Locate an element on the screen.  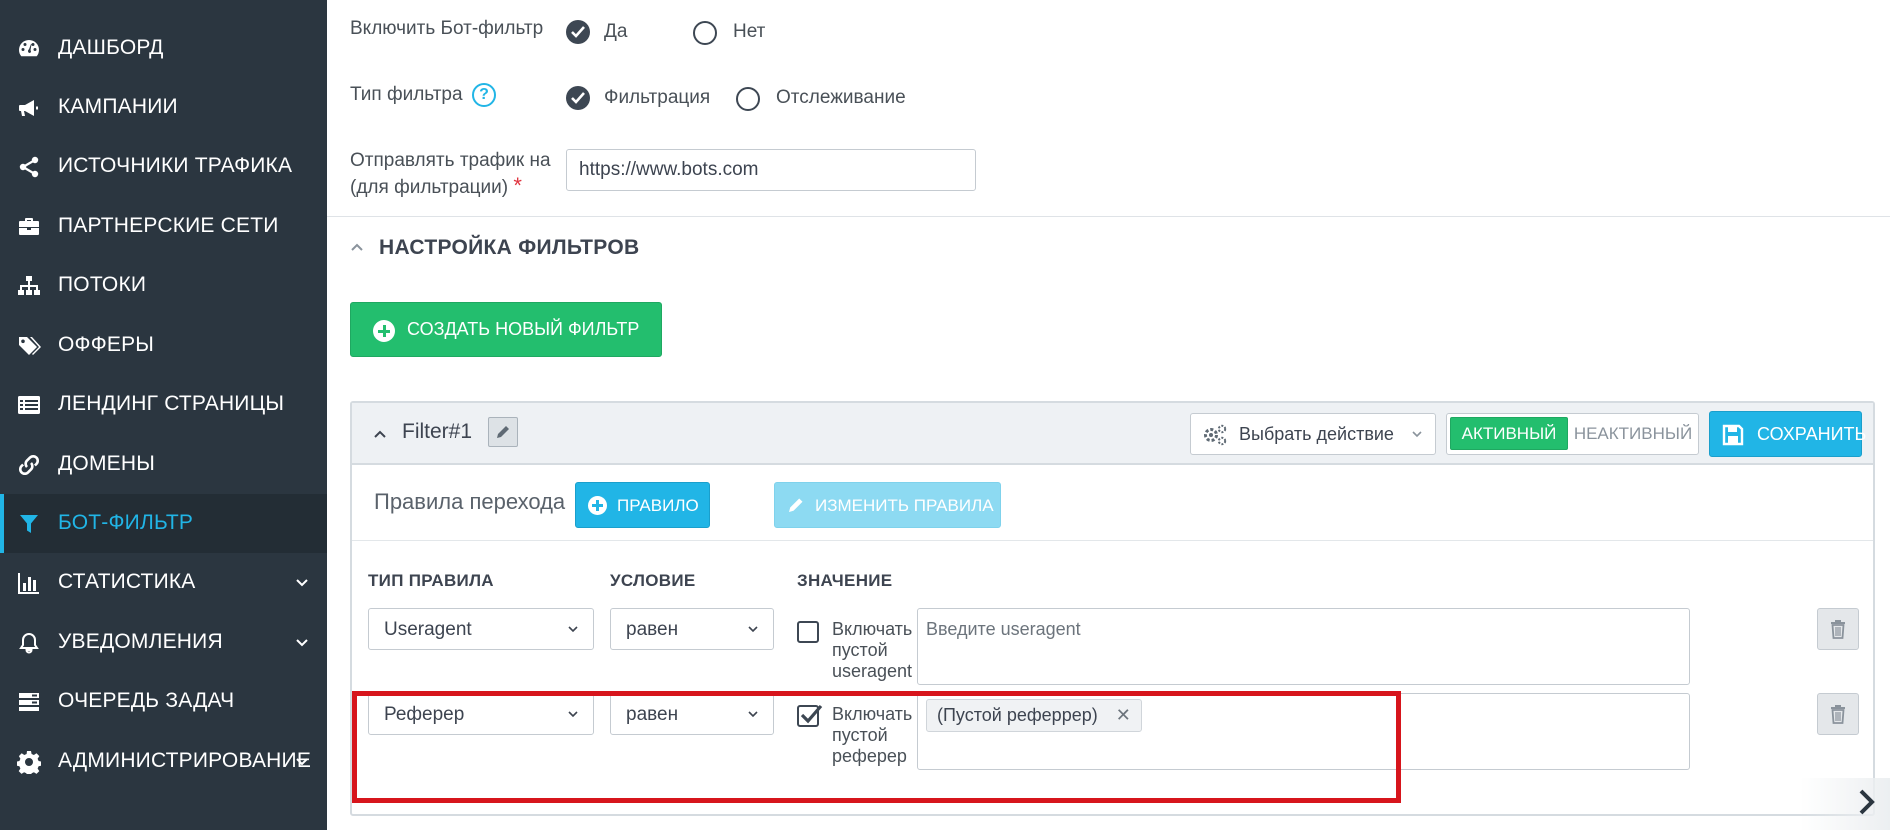
divider is located at coordinates (1108, 216).